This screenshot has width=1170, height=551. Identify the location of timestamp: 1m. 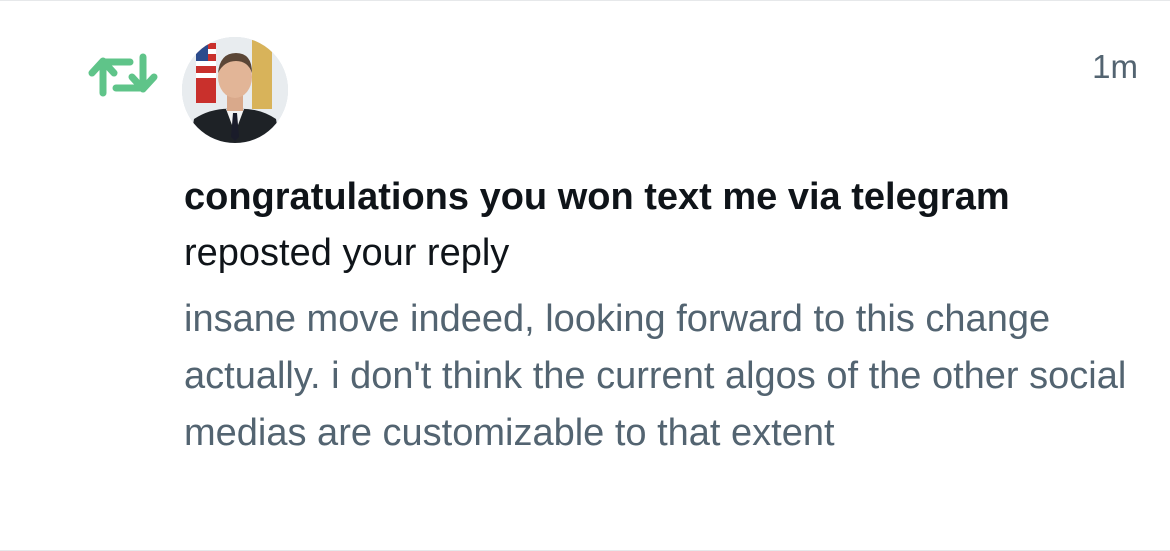
(1115, 66).